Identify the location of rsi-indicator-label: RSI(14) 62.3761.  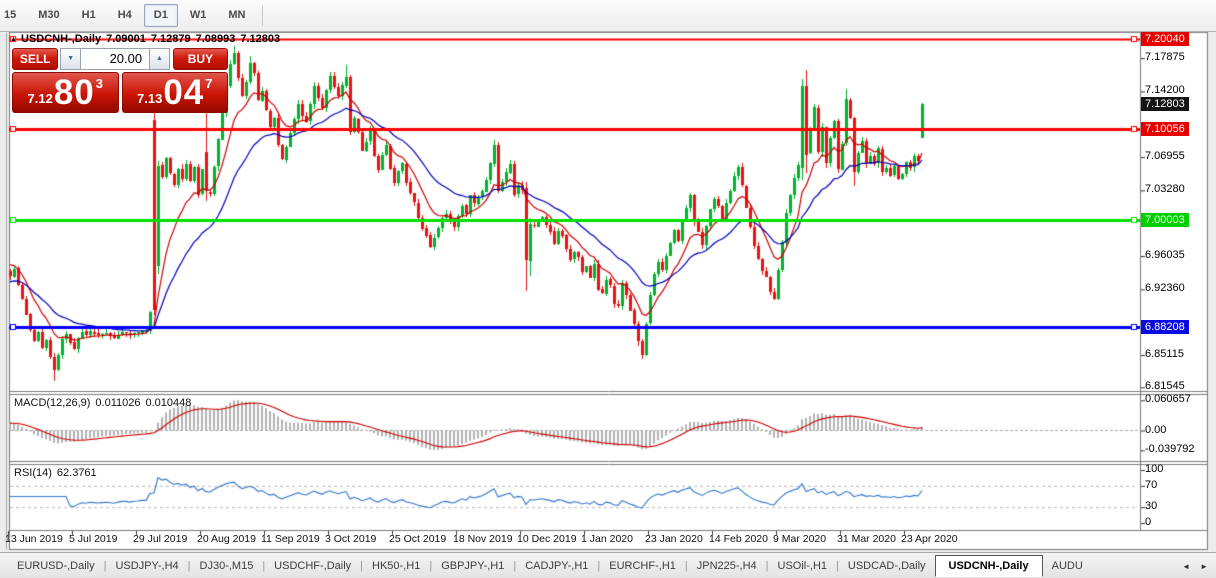
(58, 473).